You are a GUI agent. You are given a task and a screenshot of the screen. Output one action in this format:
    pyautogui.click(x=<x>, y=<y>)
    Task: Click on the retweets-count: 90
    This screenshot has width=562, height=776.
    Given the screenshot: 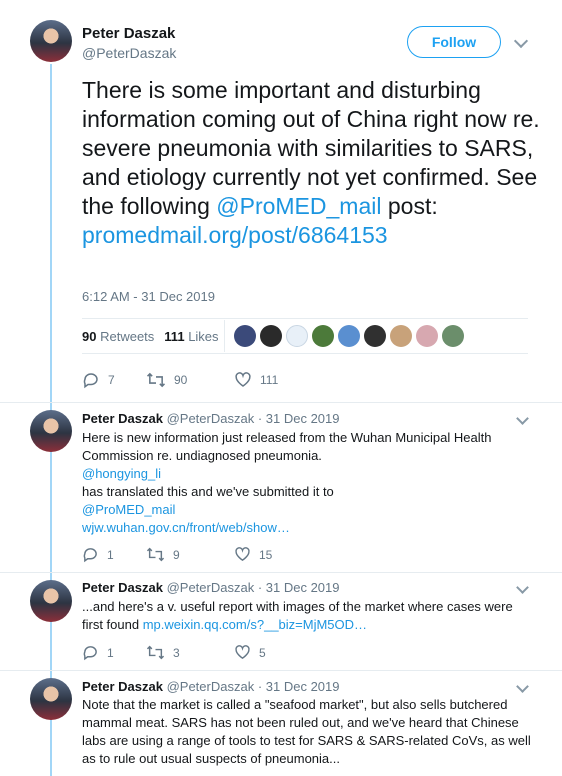 What is the action you would take?
    pyautogui.click(x=89, y=336)
    